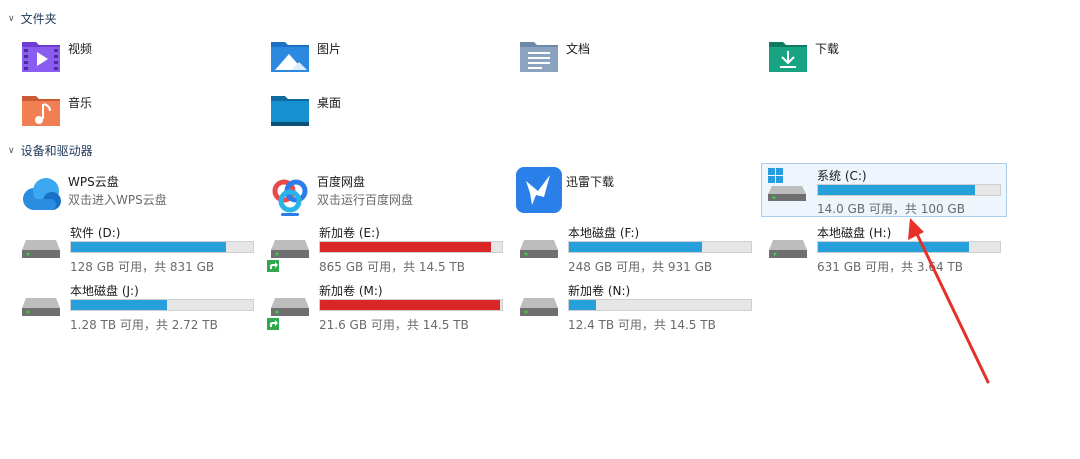 The image size is (1080, 459). What do you see at coordinates (80, 49) in the screenshot?
I see `folder-label: 视频` at bounding box center [80, 49].